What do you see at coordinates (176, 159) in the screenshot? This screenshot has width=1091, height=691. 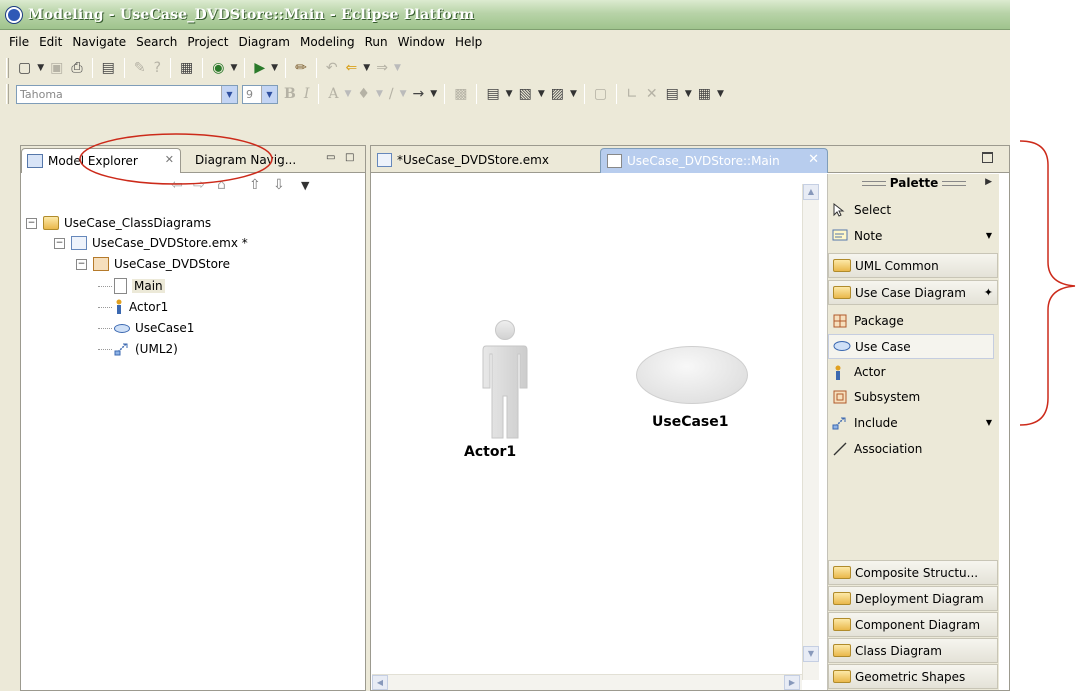 I see `annotation-ellipse` at bounding box center [176, 159].